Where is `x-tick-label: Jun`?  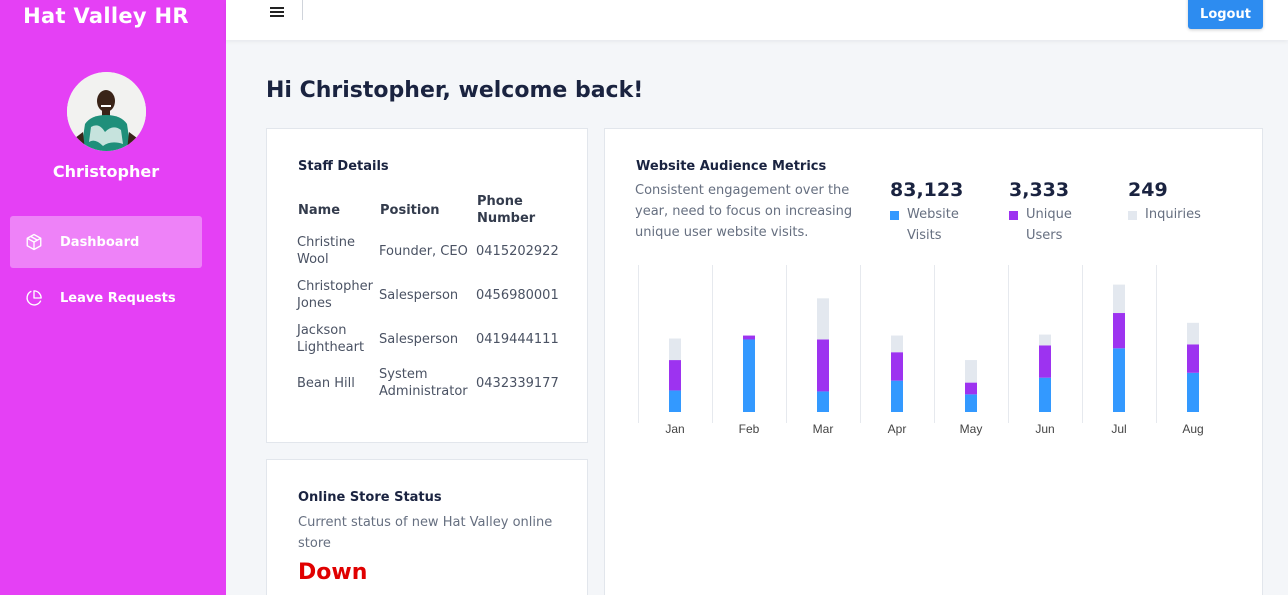
x-tick-label: Jun is located at coordinates (1044, 429).